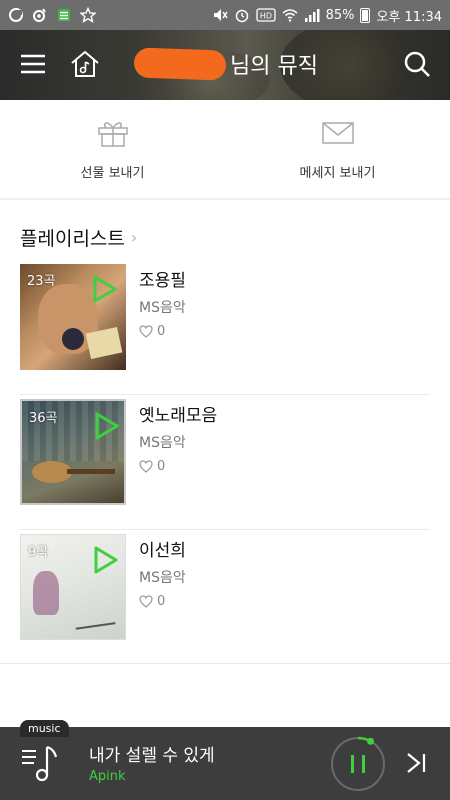 This screenshot has width=450, height=800. I want to click on track-count: 36곡, so click(43, 418).